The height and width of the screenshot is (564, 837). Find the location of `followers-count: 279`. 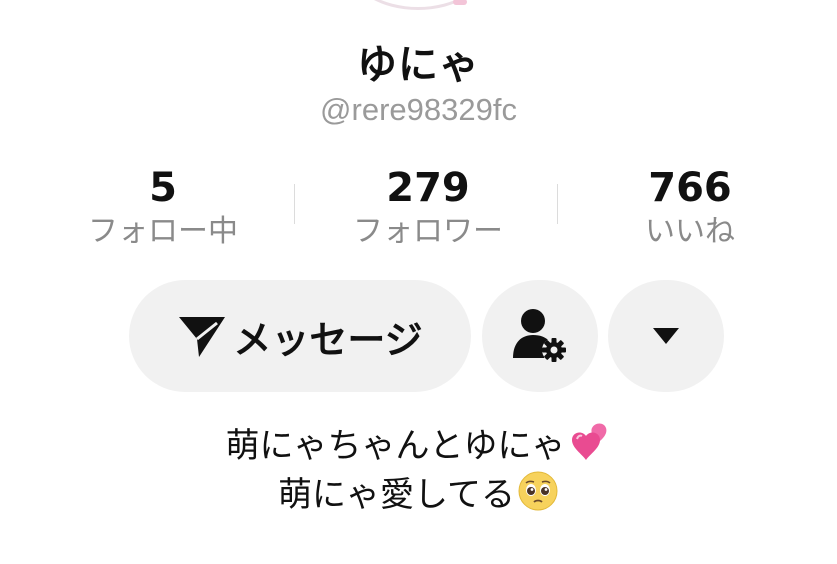

followers-count: 279 is located at coordinates (428, 188).